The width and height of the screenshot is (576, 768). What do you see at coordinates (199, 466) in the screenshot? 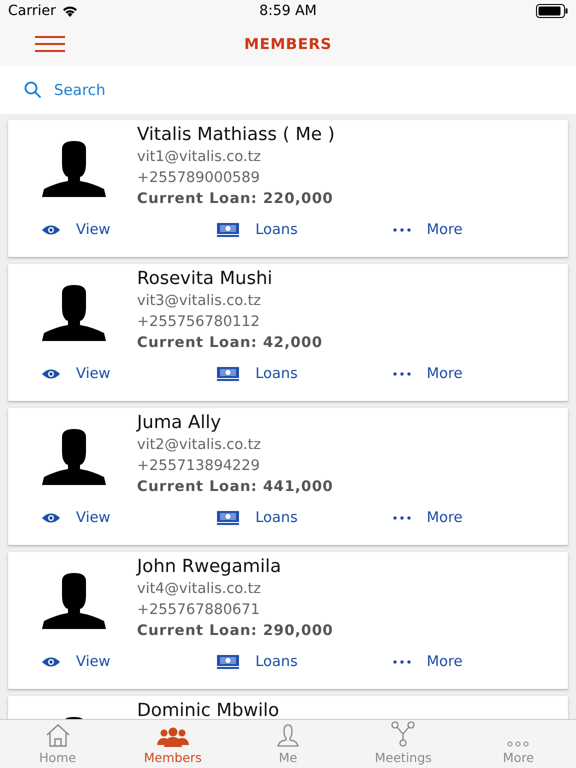
I see `member-phone: +255713894229` at bounding box center [199, 466].